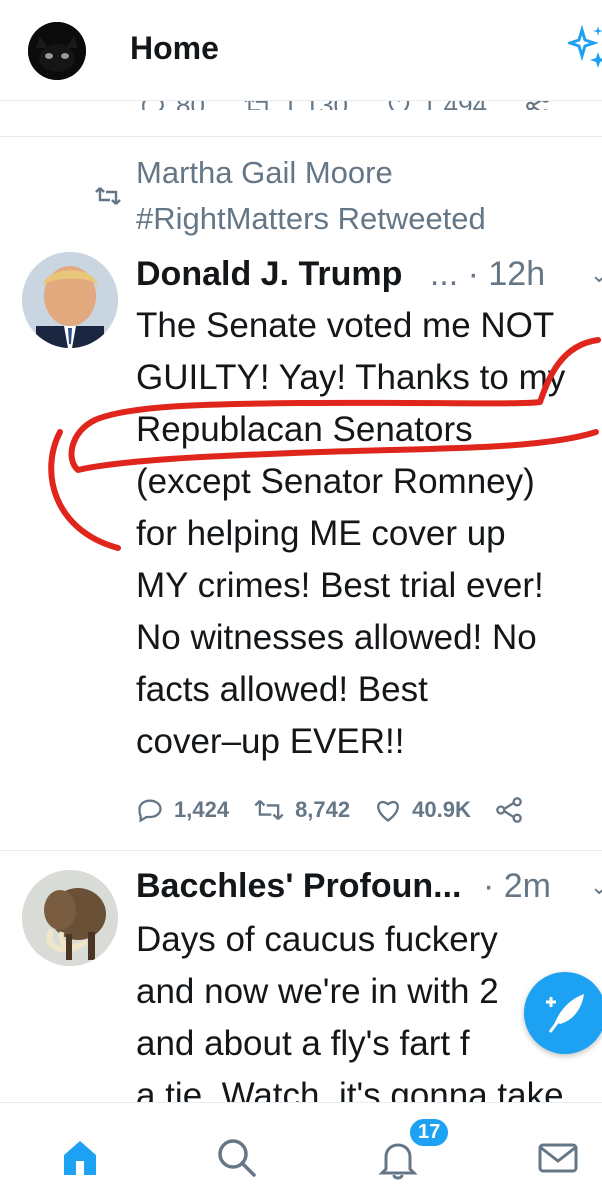 Image resolution: width=602 pixels, height=1201 pixels. I want to click on author-name: Donald J. Trump, so click(269, 274).